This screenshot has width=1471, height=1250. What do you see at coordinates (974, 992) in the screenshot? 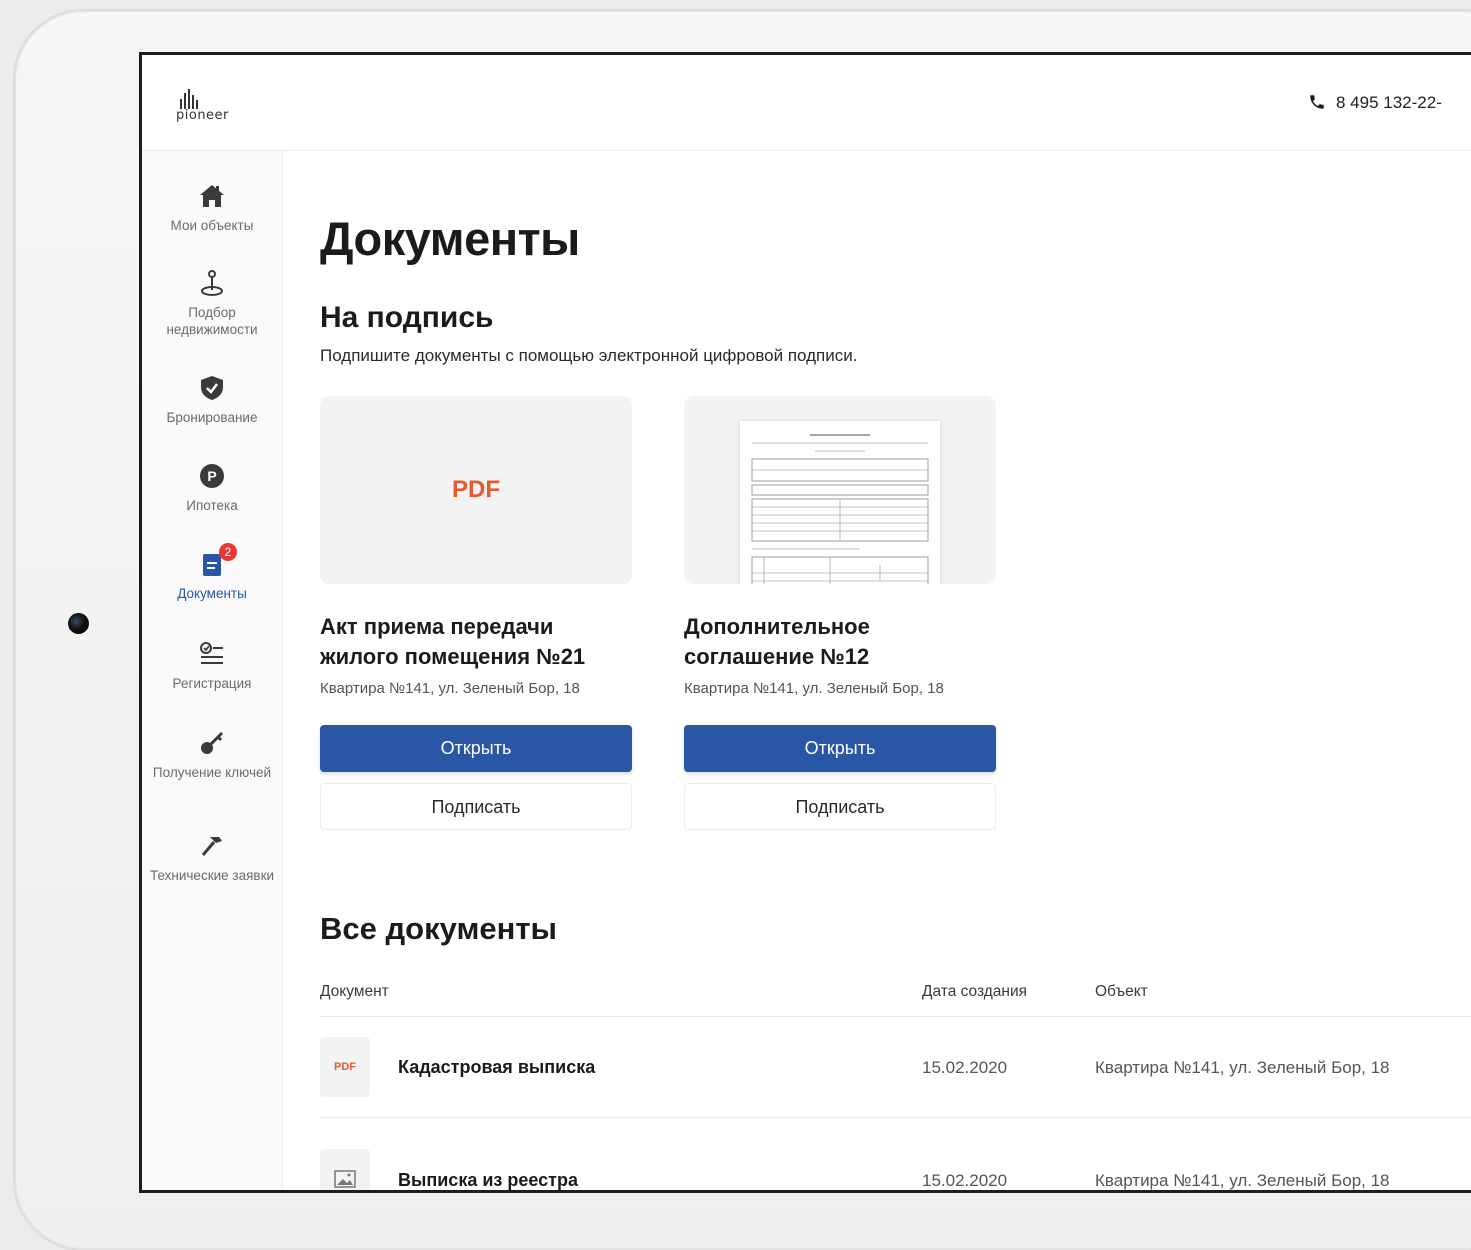
I see `column-header-date: Дата создания` at bounding box center [974, 992].